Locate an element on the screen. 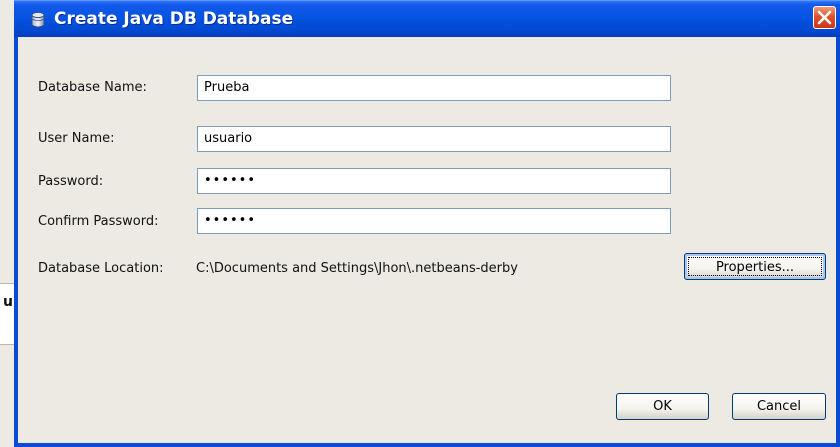 This screenshot has height=447, width=840. ok-button-label: OK is located at coordinates (662, 406).